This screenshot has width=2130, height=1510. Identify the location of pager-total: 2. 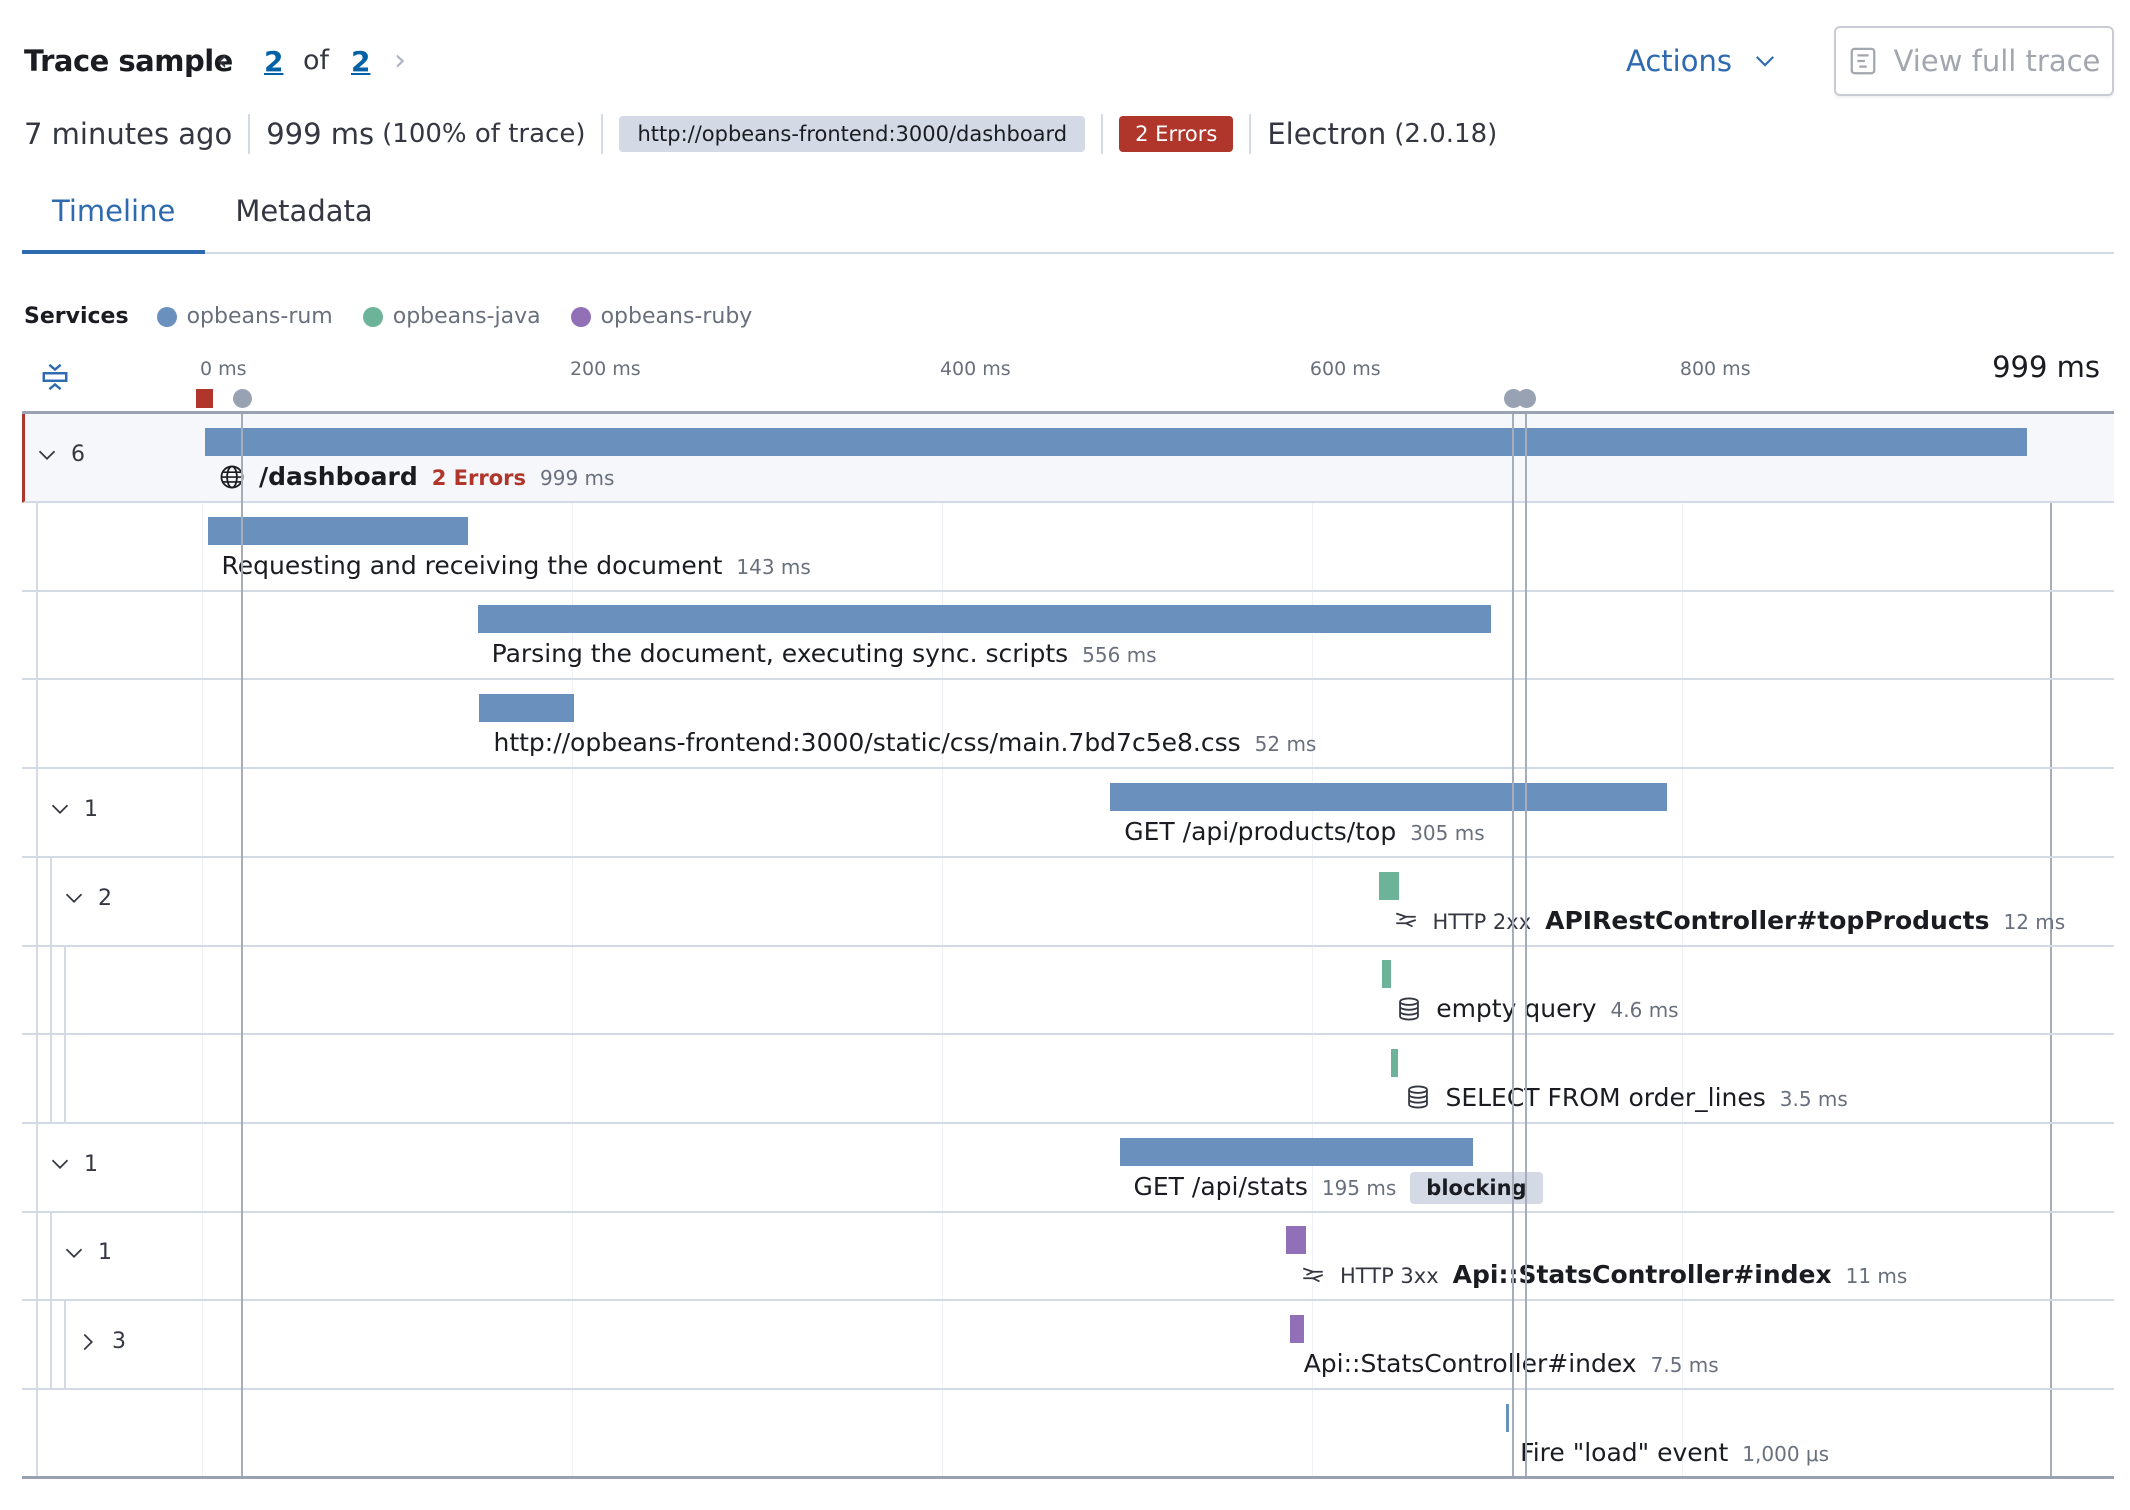
(360, 61).